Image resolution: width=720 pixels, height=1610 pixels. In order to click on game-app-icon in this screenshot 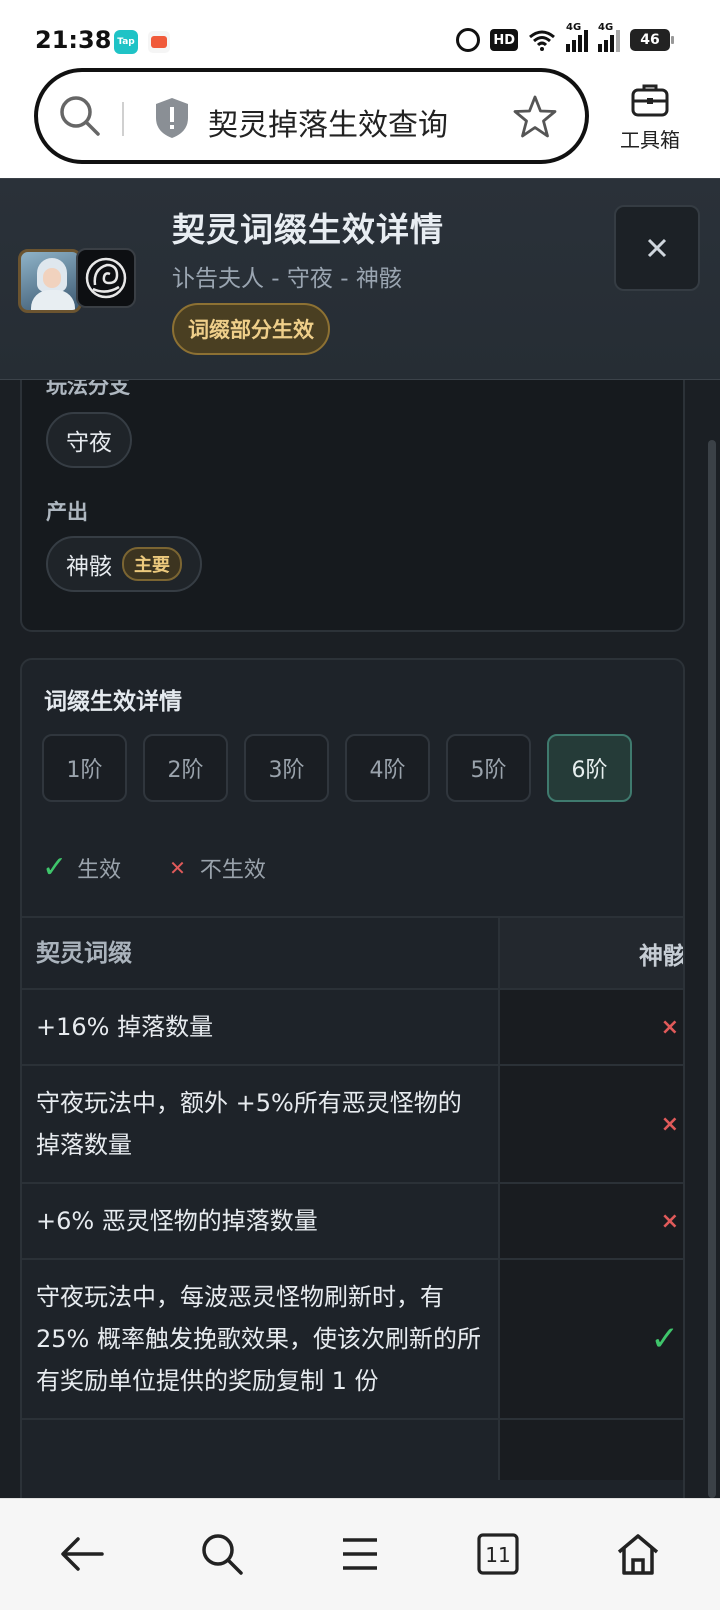, I will do `click(159, 42)`.